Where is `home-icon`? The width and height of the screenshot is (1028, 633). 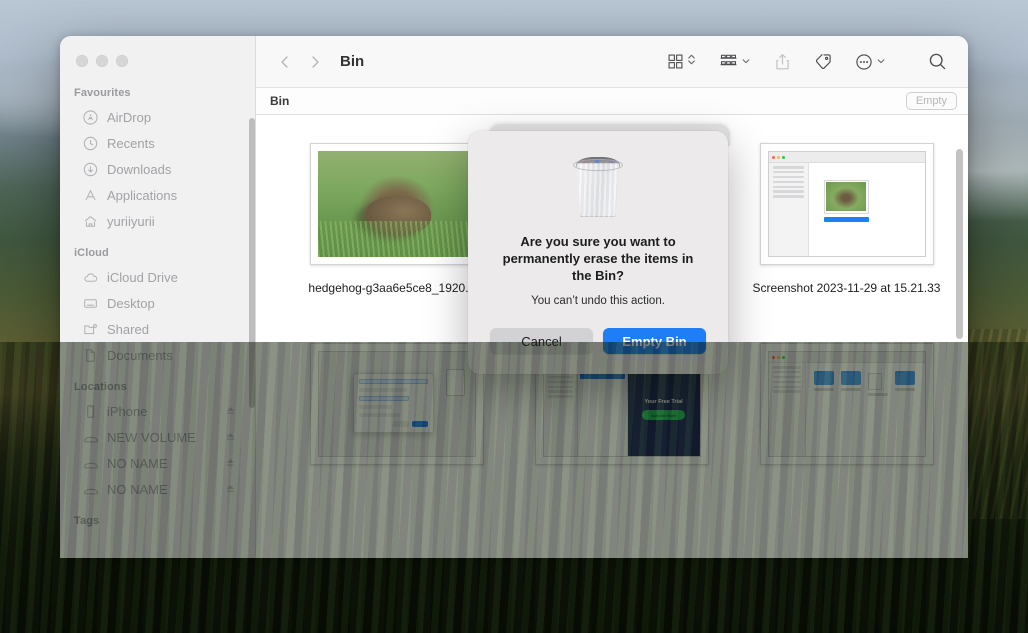 home-icon is located at coordinates (90, 221).